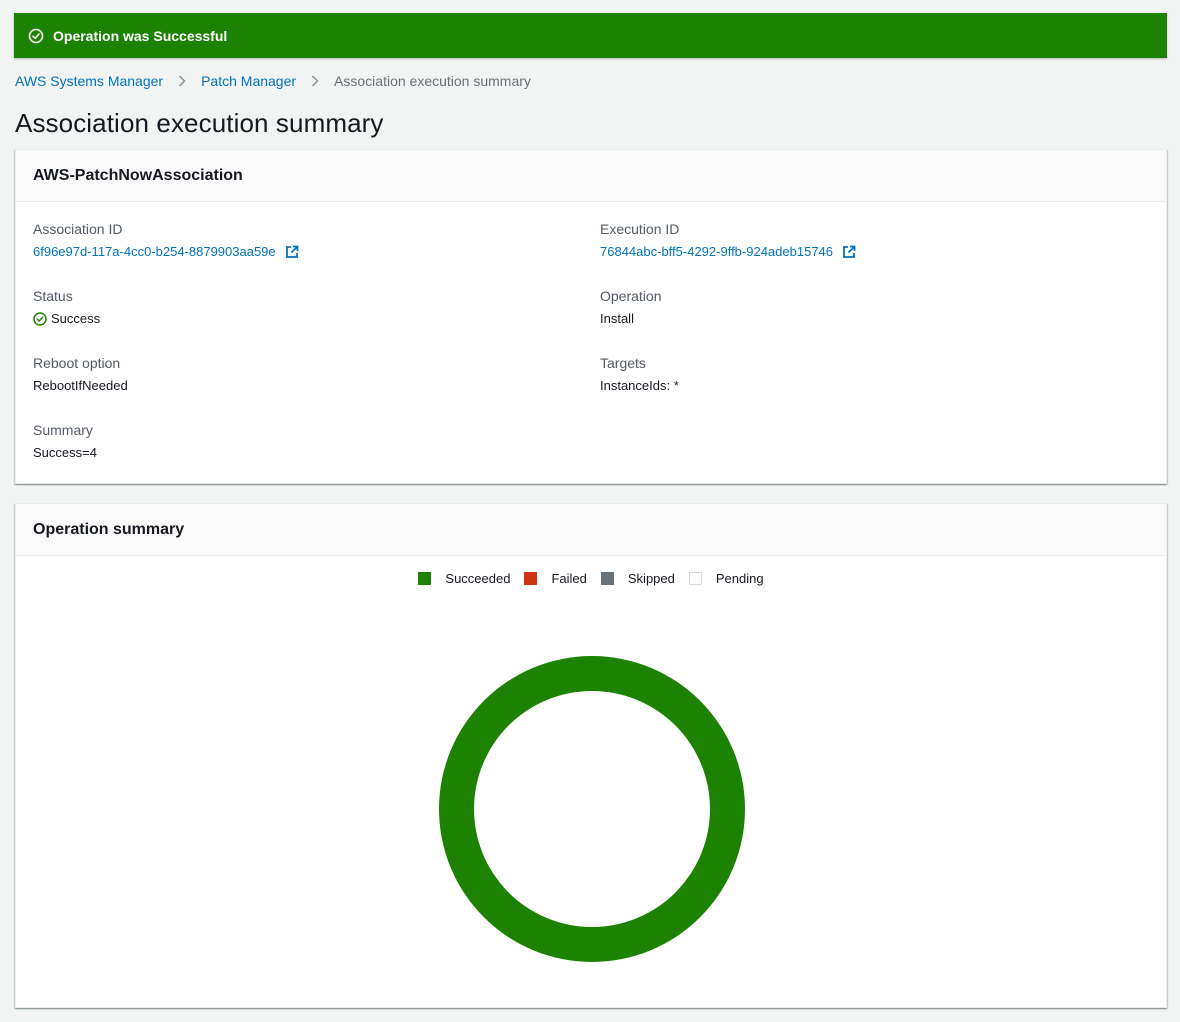 This screenshot has height=1022, width=1180. I want to click on donut-chart, so click(592, 809).